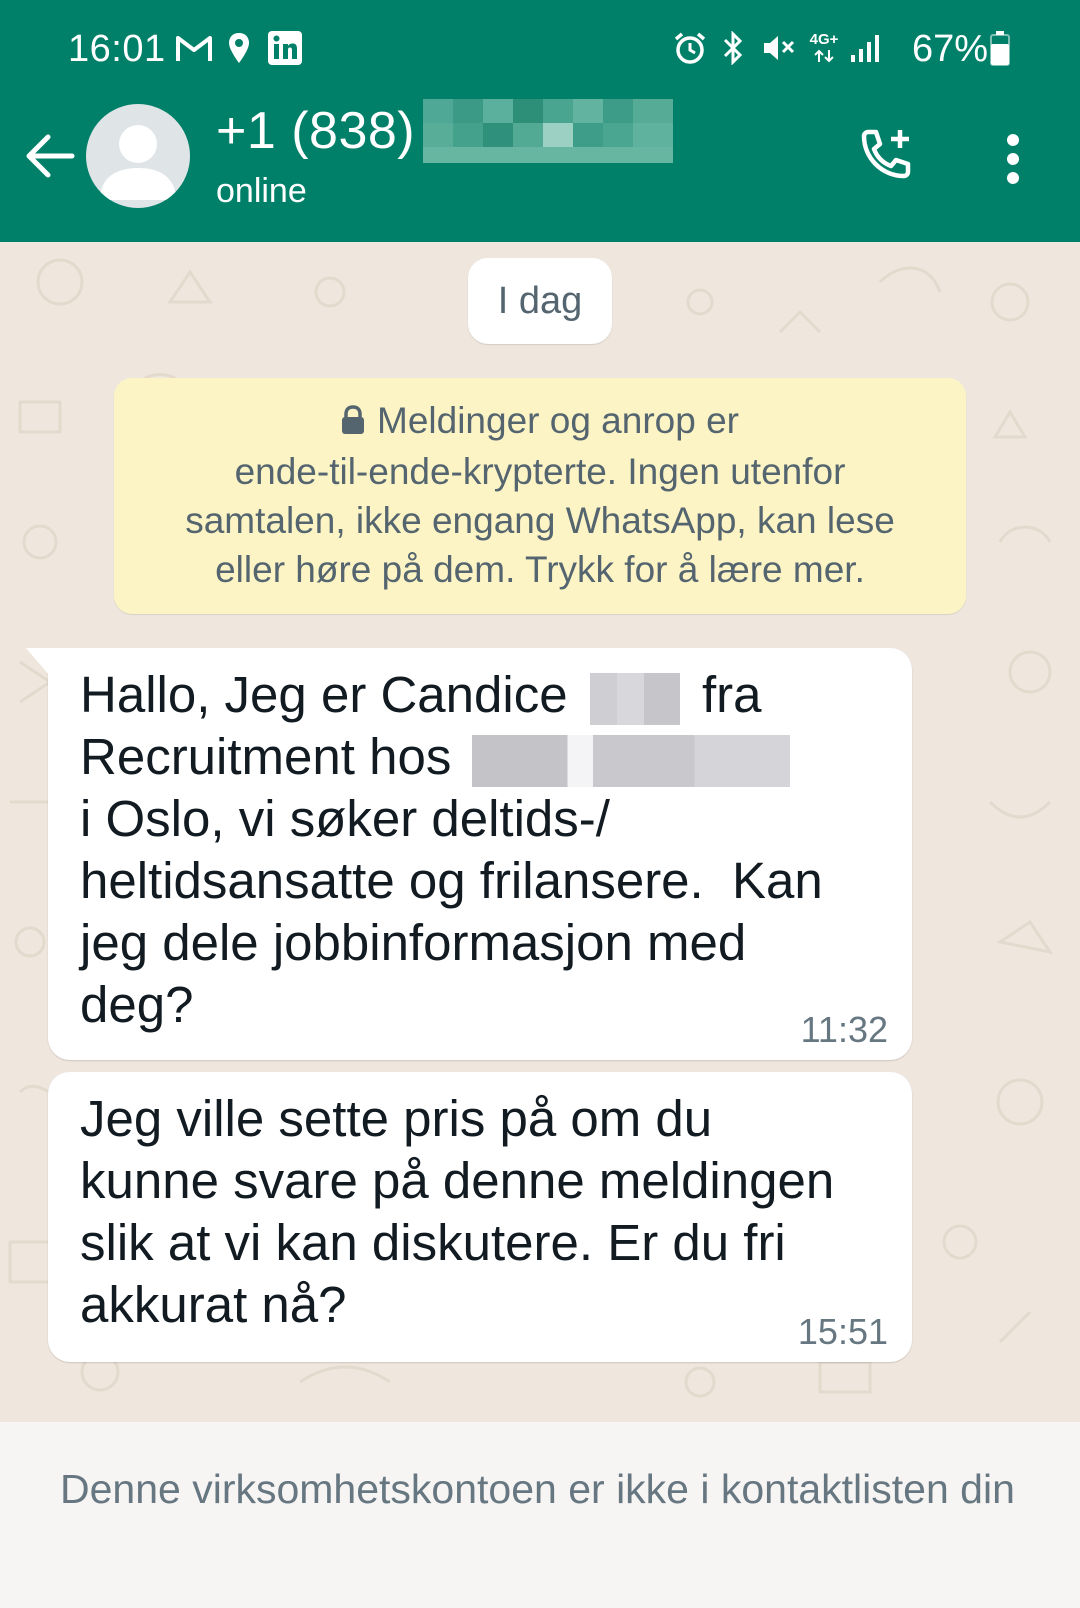 The image size is (1080, 1608). I want to click on status-bar: 16:01 4G+ 67%, so click(540, 48).